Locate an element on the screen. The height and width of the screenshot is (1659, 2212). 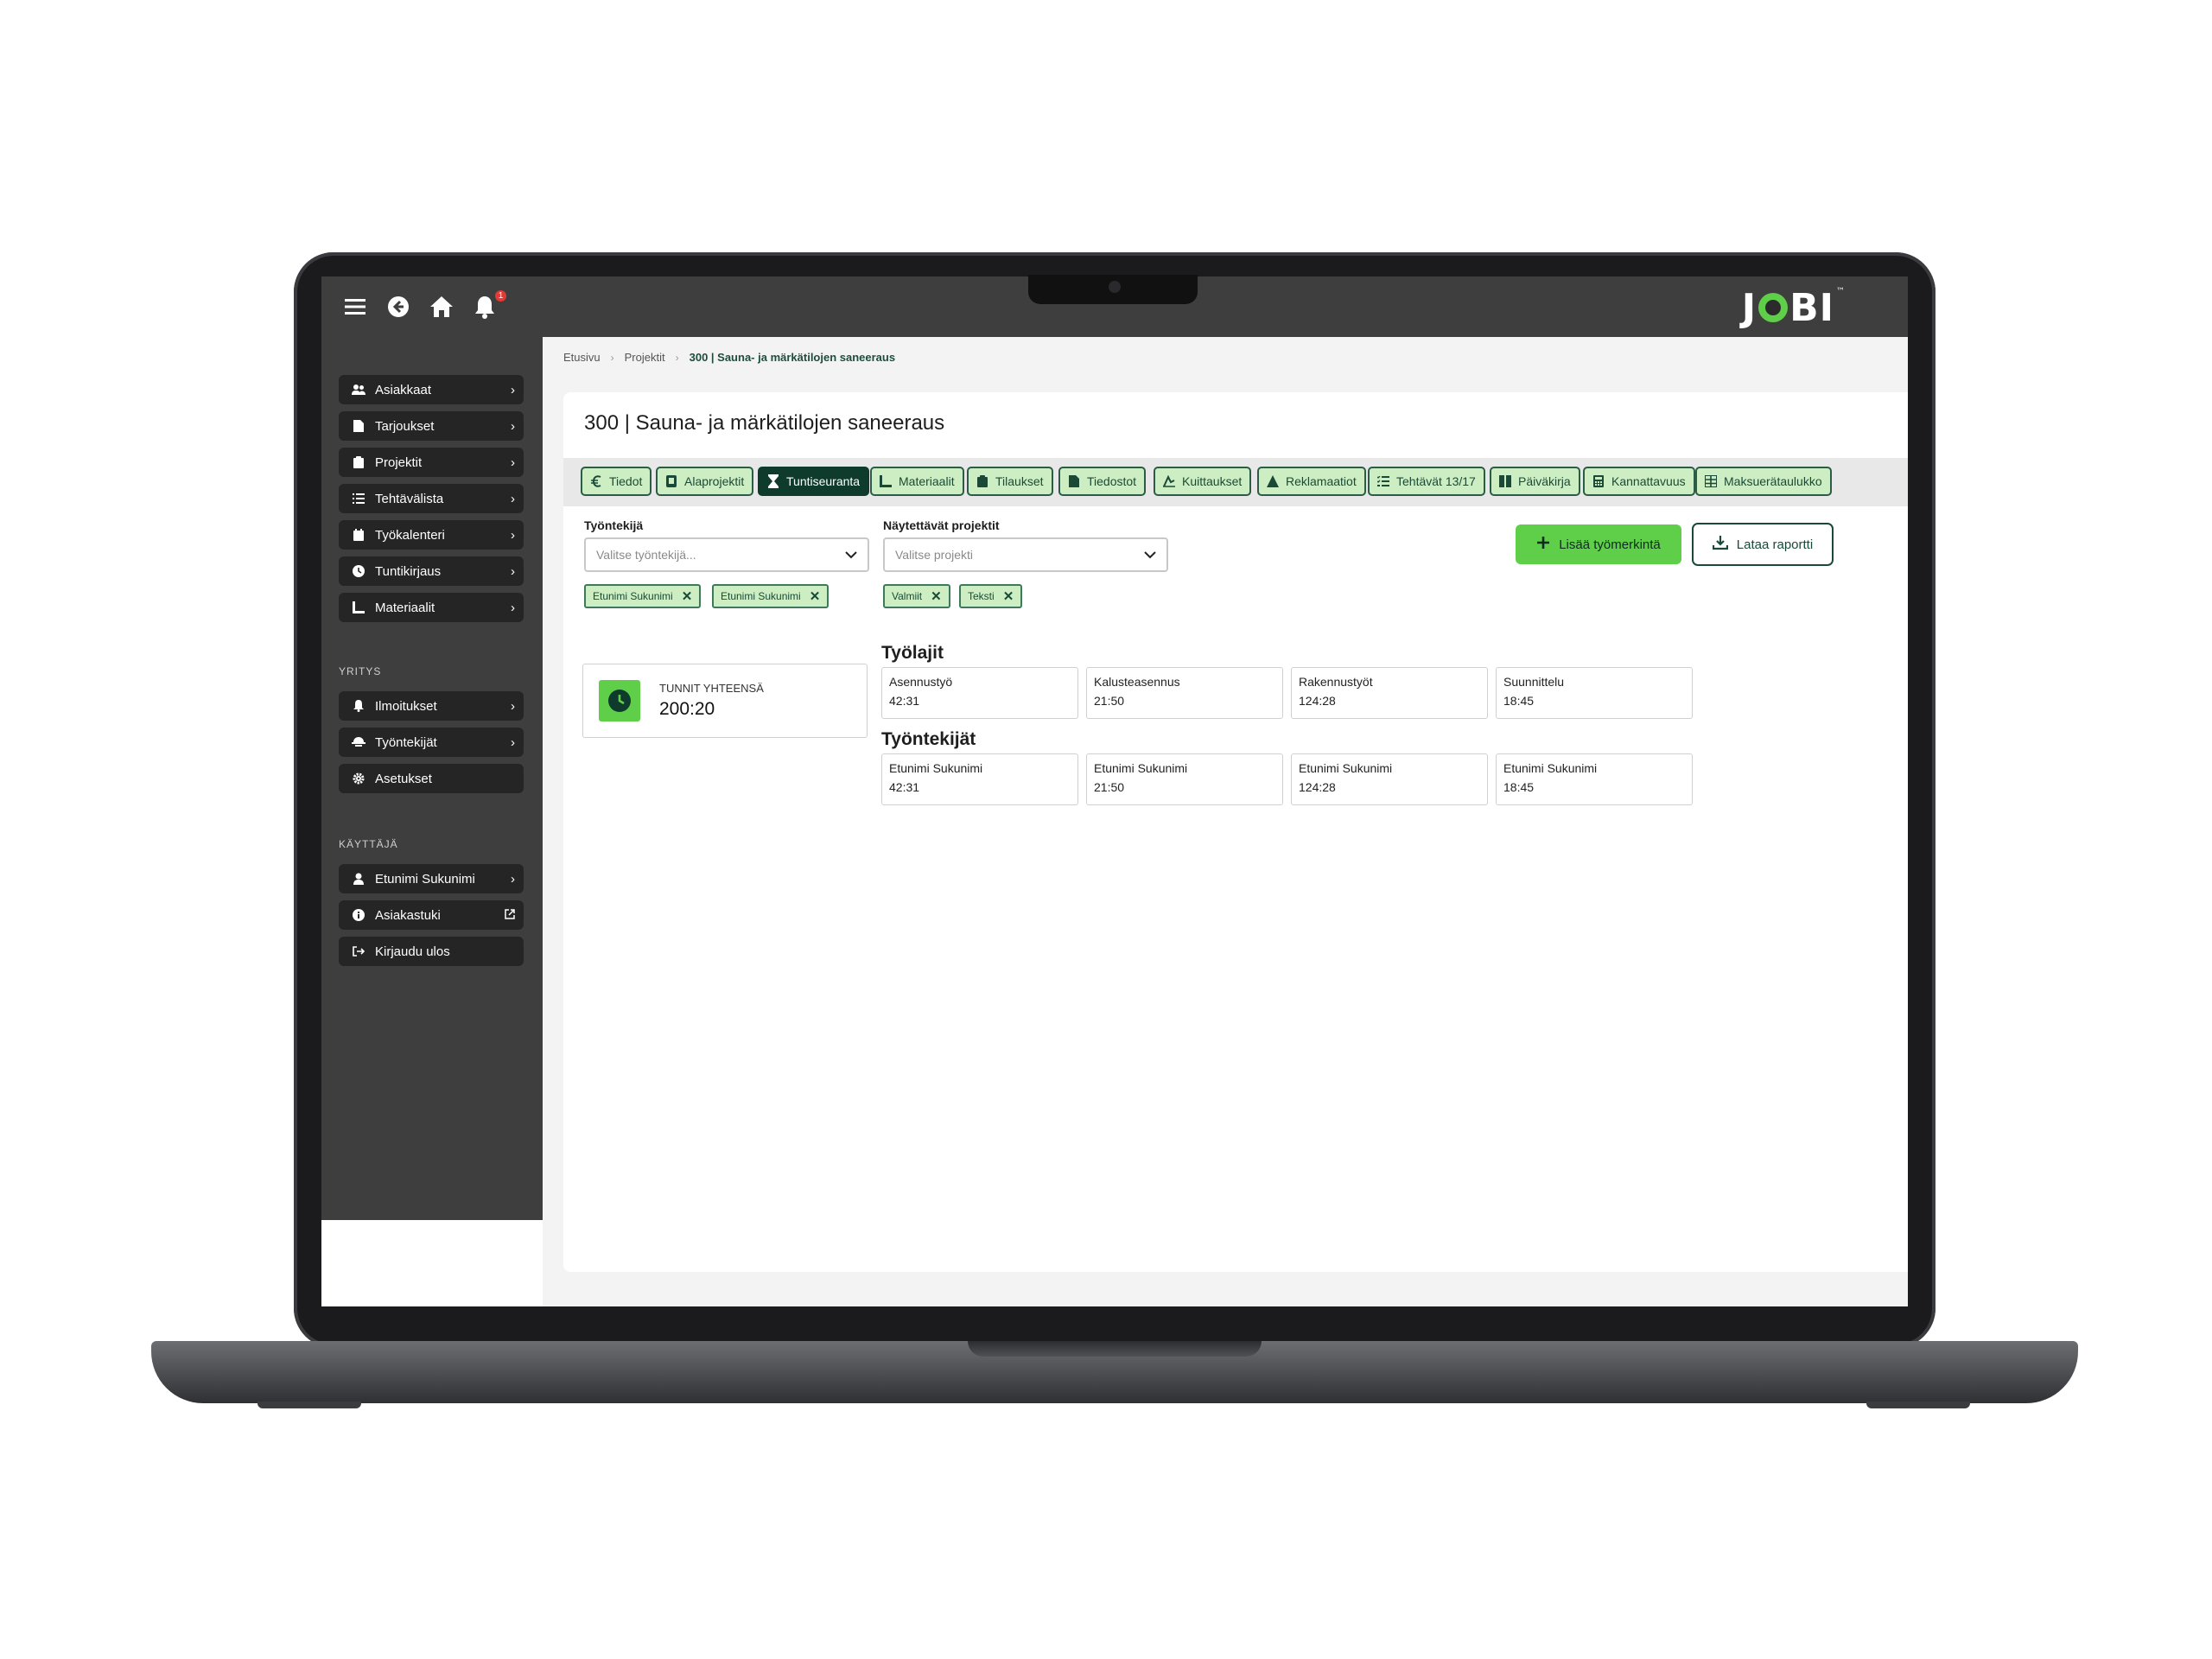
work-types-title: Työlajit is located at coordinates (913, 653).